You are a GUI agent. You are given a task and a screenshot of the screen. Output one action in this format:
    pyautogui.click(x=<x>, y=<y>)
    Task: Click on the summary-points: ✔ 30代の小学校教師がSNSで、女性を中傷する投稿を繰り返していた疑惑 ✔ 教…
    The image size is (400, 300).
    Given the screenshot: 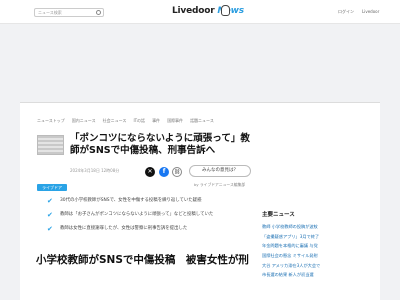 What is the action you would take?
    pyautogui.click(x=152, y=218)
    